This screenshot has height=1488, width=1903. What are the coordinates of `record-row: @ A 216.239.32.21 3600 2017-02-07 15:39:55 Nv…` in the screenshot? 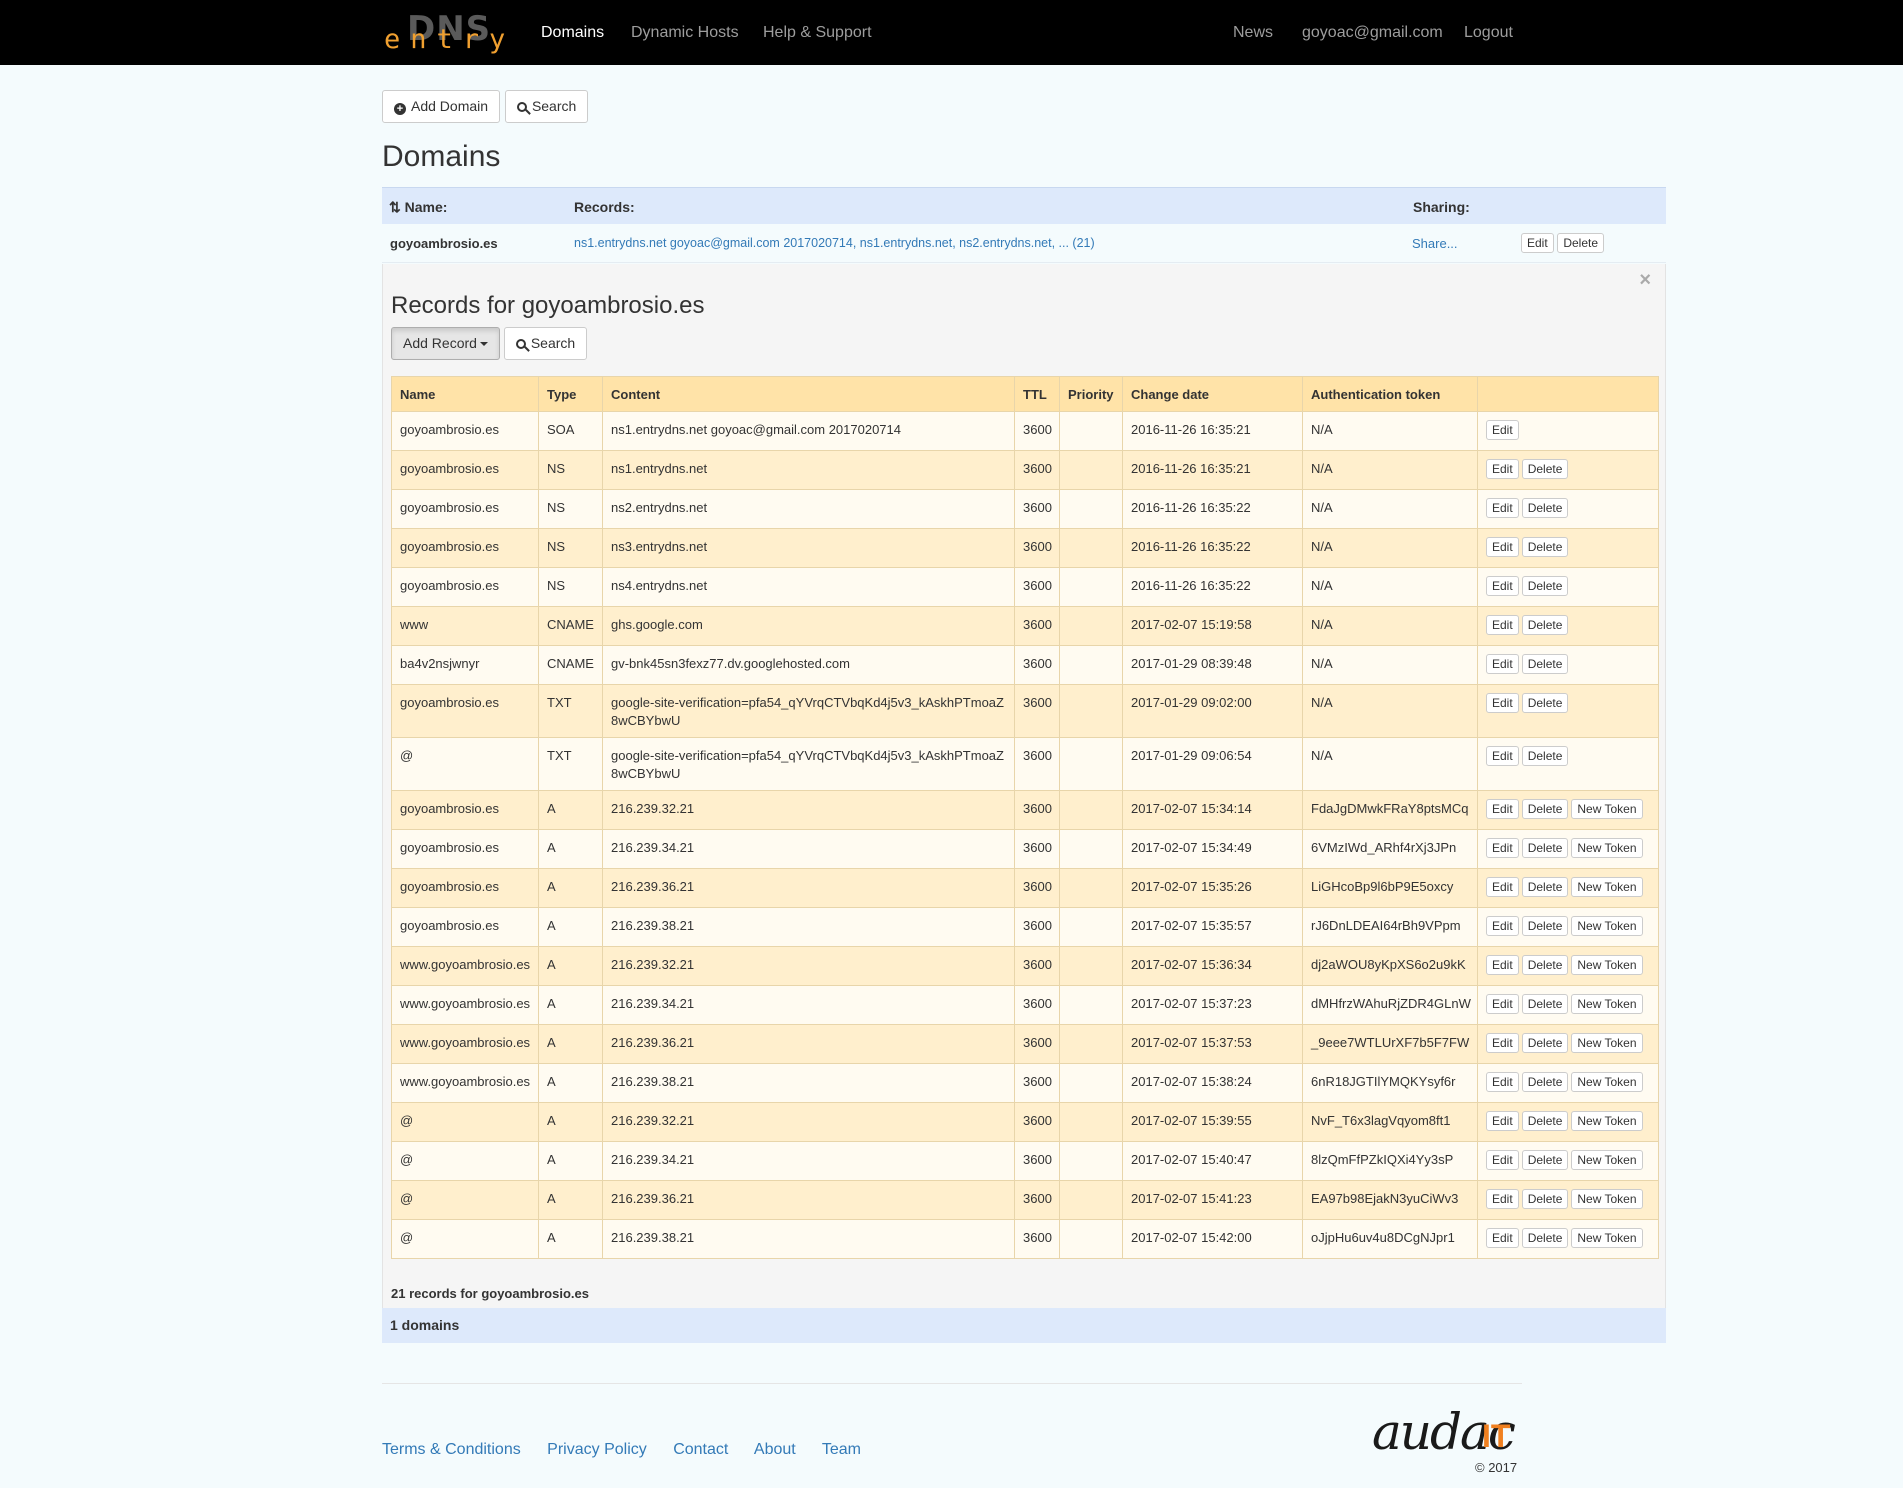 It's located at (1025, 1122).